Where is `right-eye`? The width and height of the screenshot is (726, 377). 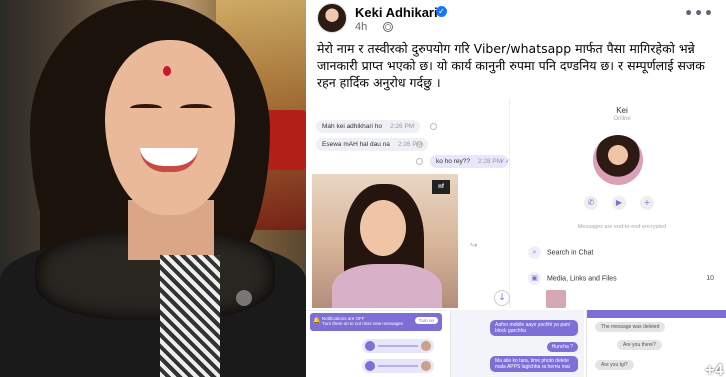
right-eye is located at coordinates (196, 108).